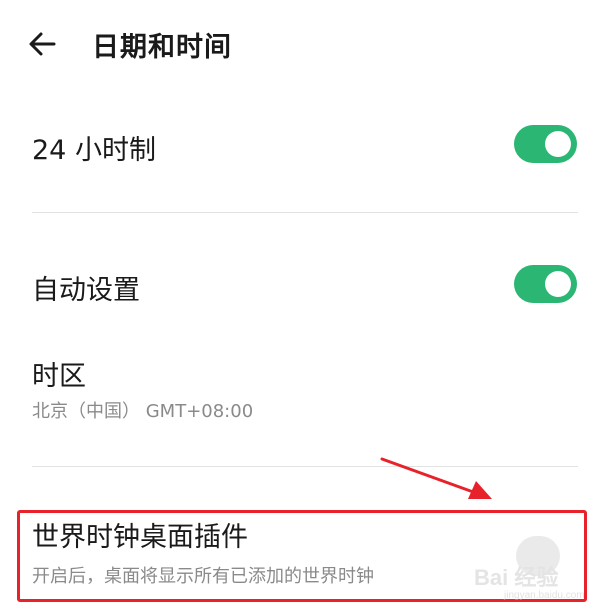 The height and width of the screenshot is (610, 615). Describe the element at coordinates (436, 478) in the screenshot. I see `annotation-arrow-icon` at that location.